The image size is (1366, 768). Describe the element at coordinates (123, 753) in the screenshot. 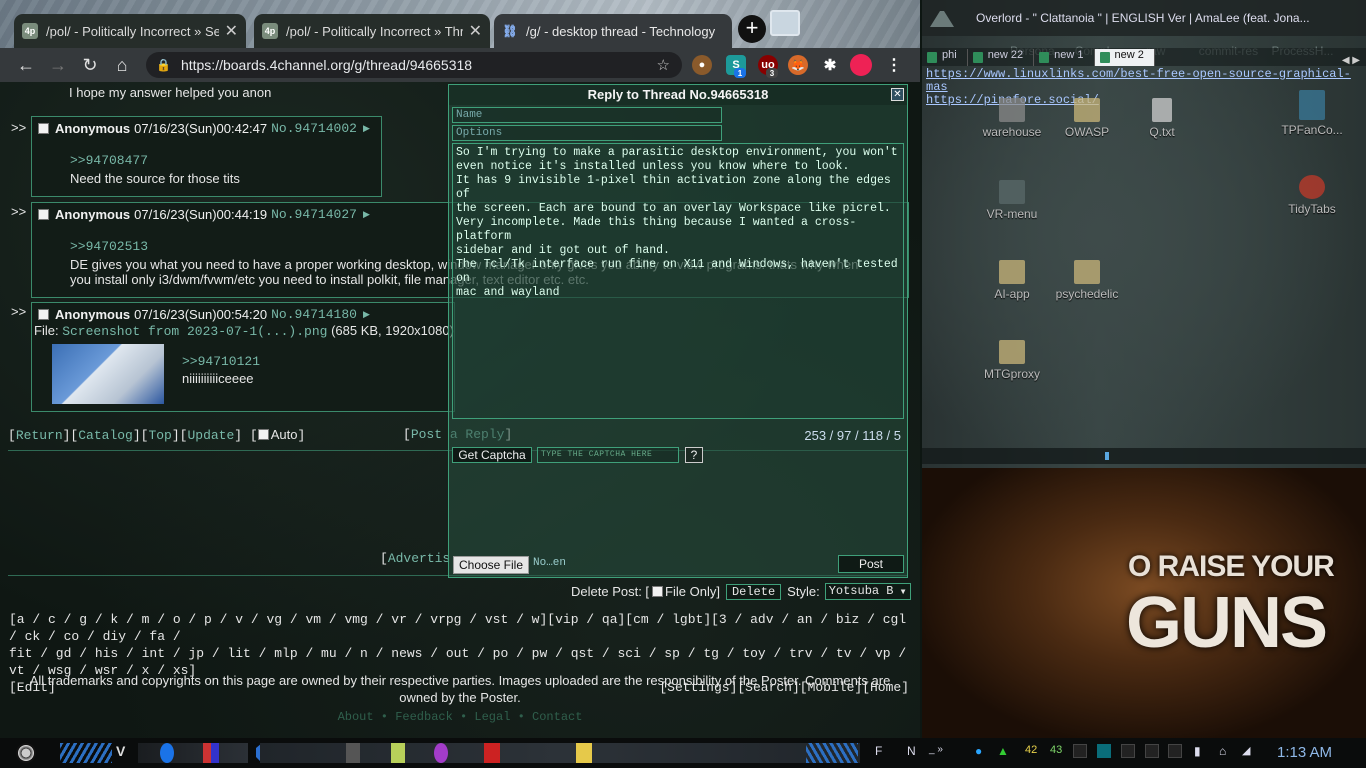

I see `v-app-icon: V` at that location.